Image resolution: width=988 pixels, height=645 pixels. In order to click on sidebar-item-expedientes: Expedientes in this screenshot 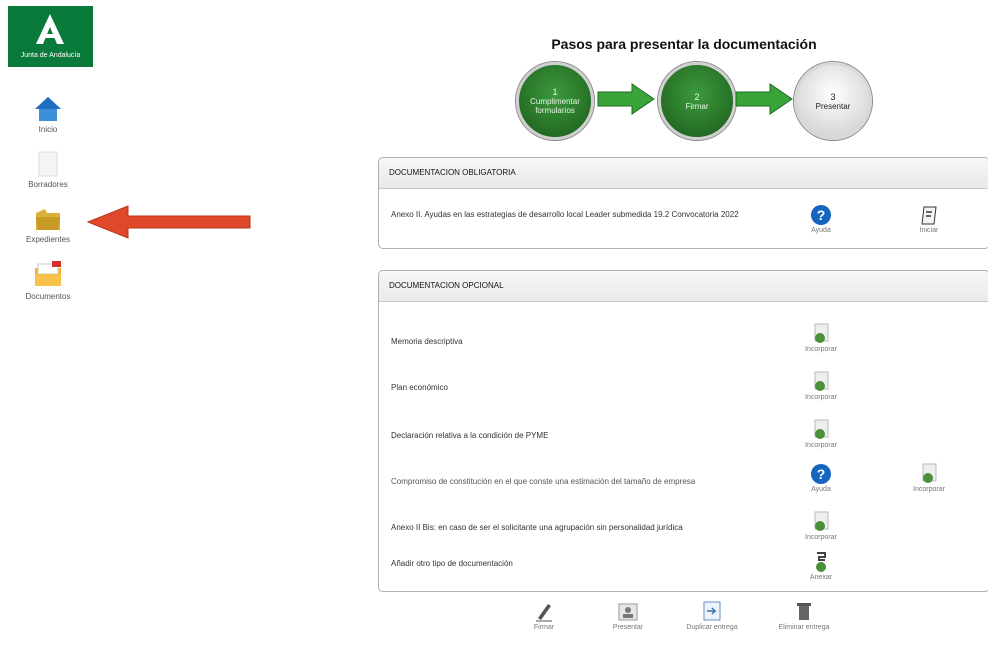, I will do `click(48, 224)`.